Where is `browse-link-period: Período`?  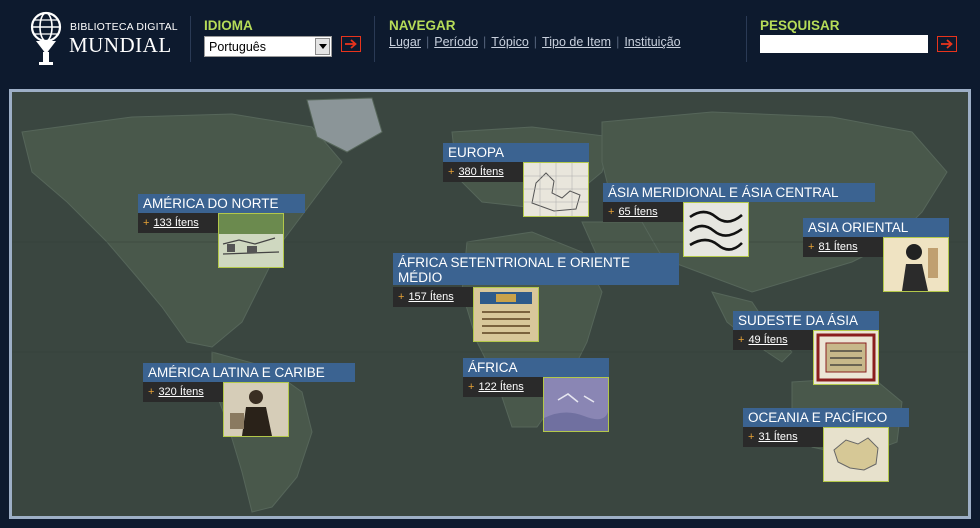
browse-link-period: Período is located at coordinates (456, 42).